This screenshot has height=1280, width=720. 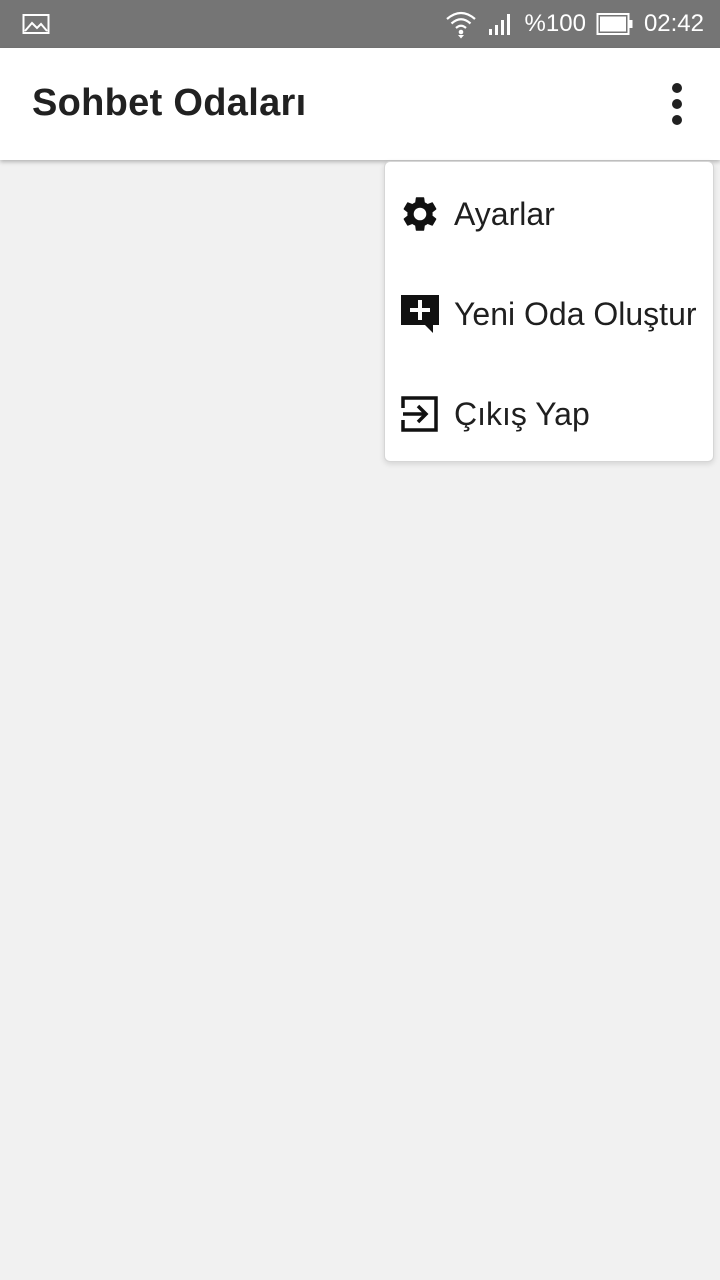 What do you see at coordinates (420, 214) in the screenshot?
I see `gear-icon` at bounding box center [420, 214].